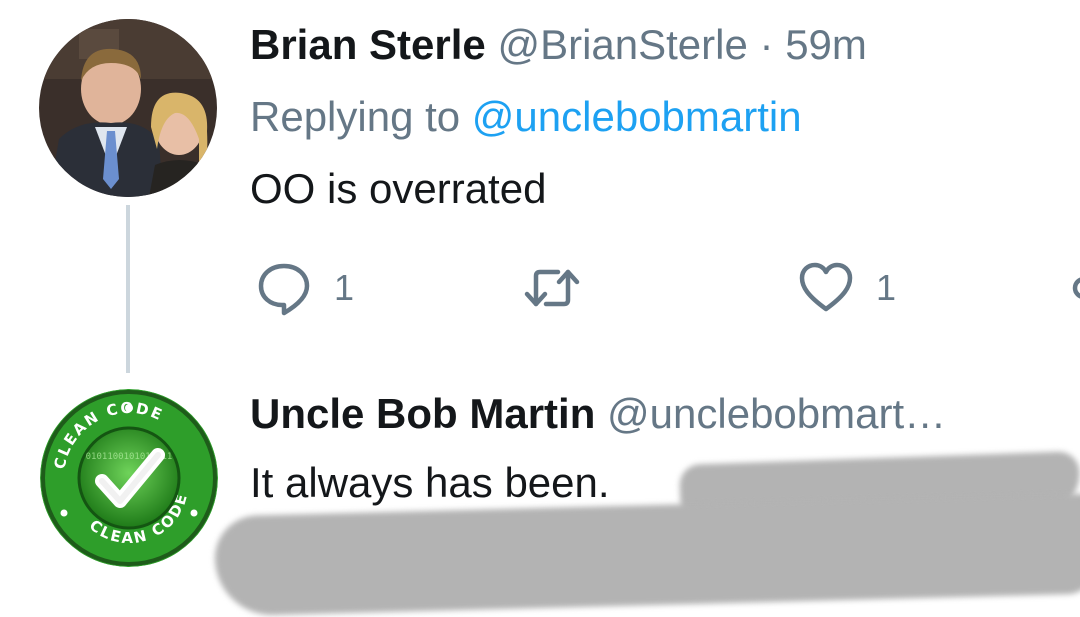  I want to click on reply-button: 1, so click(305, 288).